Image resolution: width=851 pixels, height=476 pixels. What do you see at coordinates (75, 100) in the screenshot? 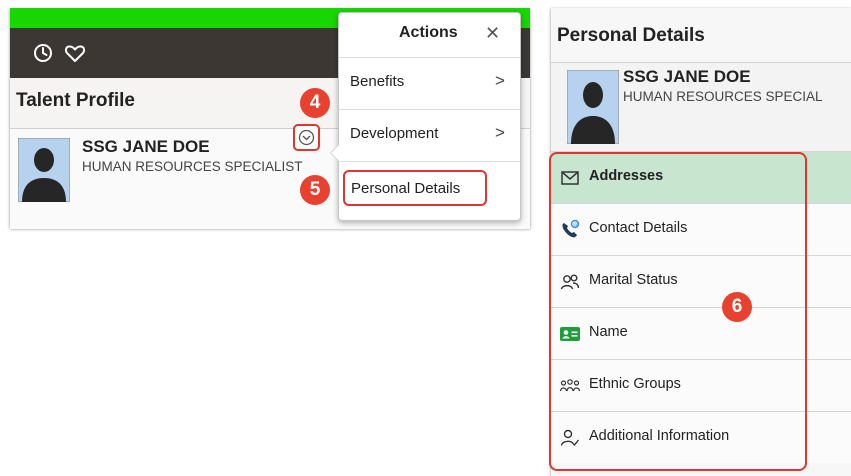
I see `page-title: Talent Profile` at bounding box center [75, 100].